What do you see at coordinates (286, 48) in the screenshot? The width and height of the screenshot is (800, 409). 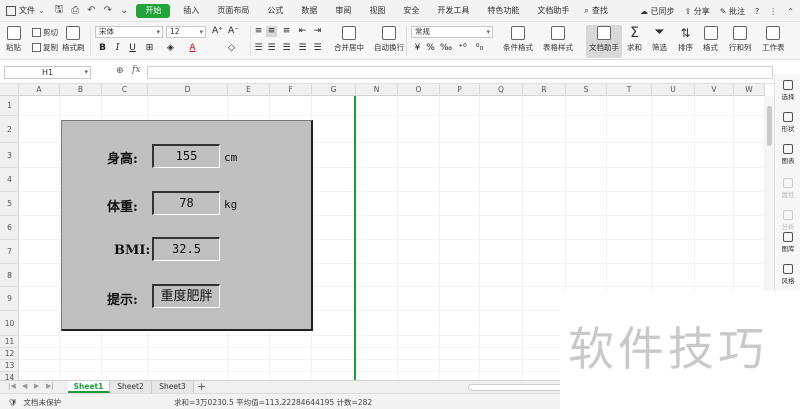 I see `align-right-icon: ☰` at bounding box center [286, 48].